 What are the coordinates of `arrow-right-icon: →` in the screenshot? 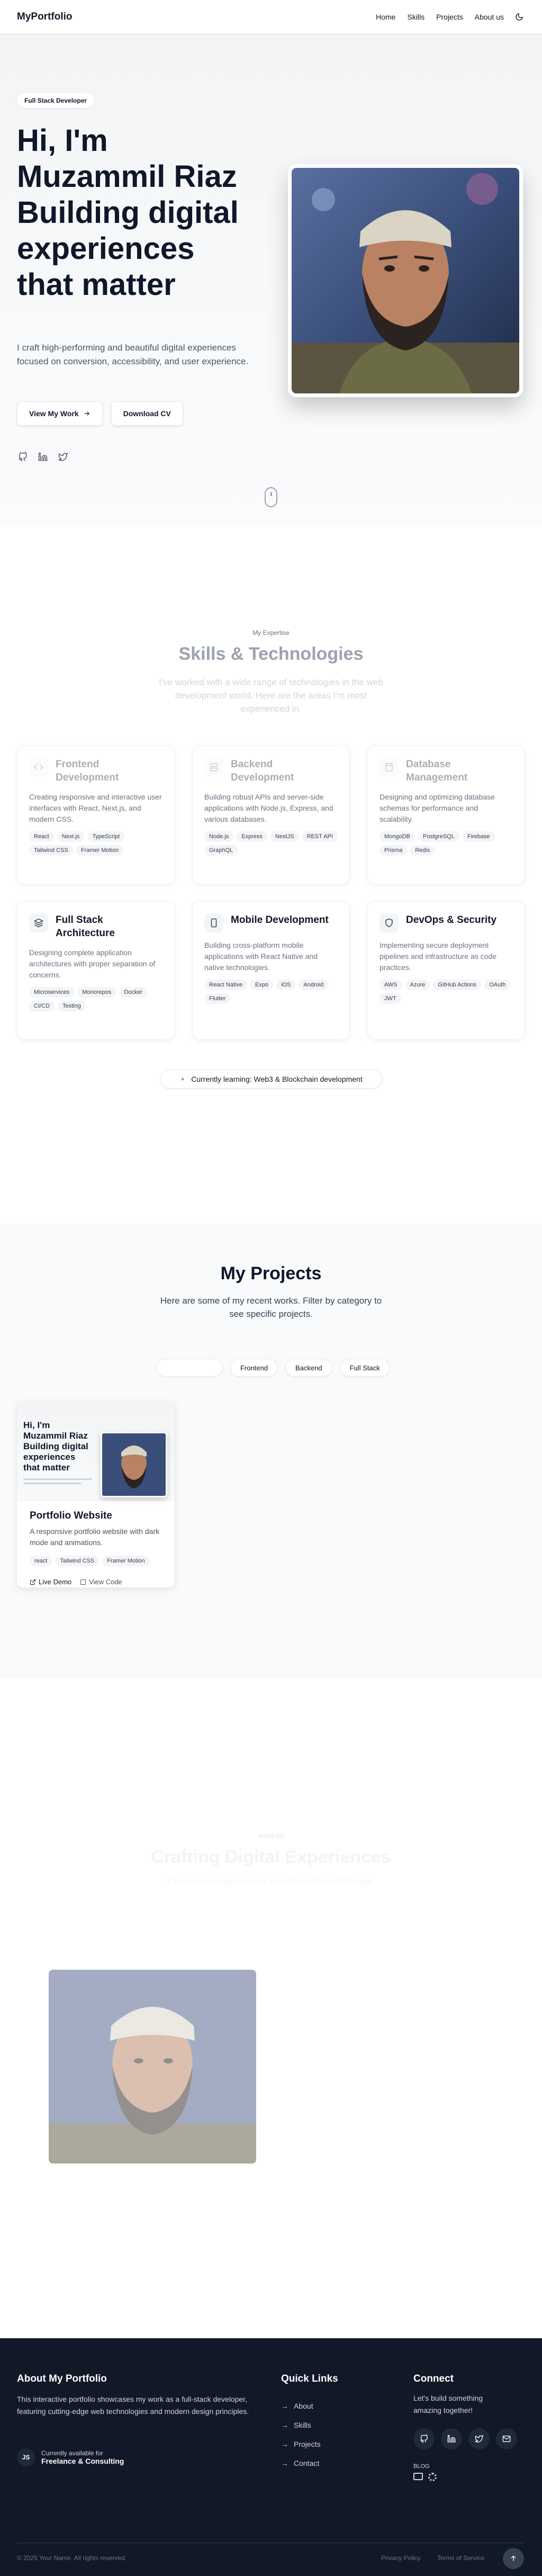 It's located at (284, 2425).